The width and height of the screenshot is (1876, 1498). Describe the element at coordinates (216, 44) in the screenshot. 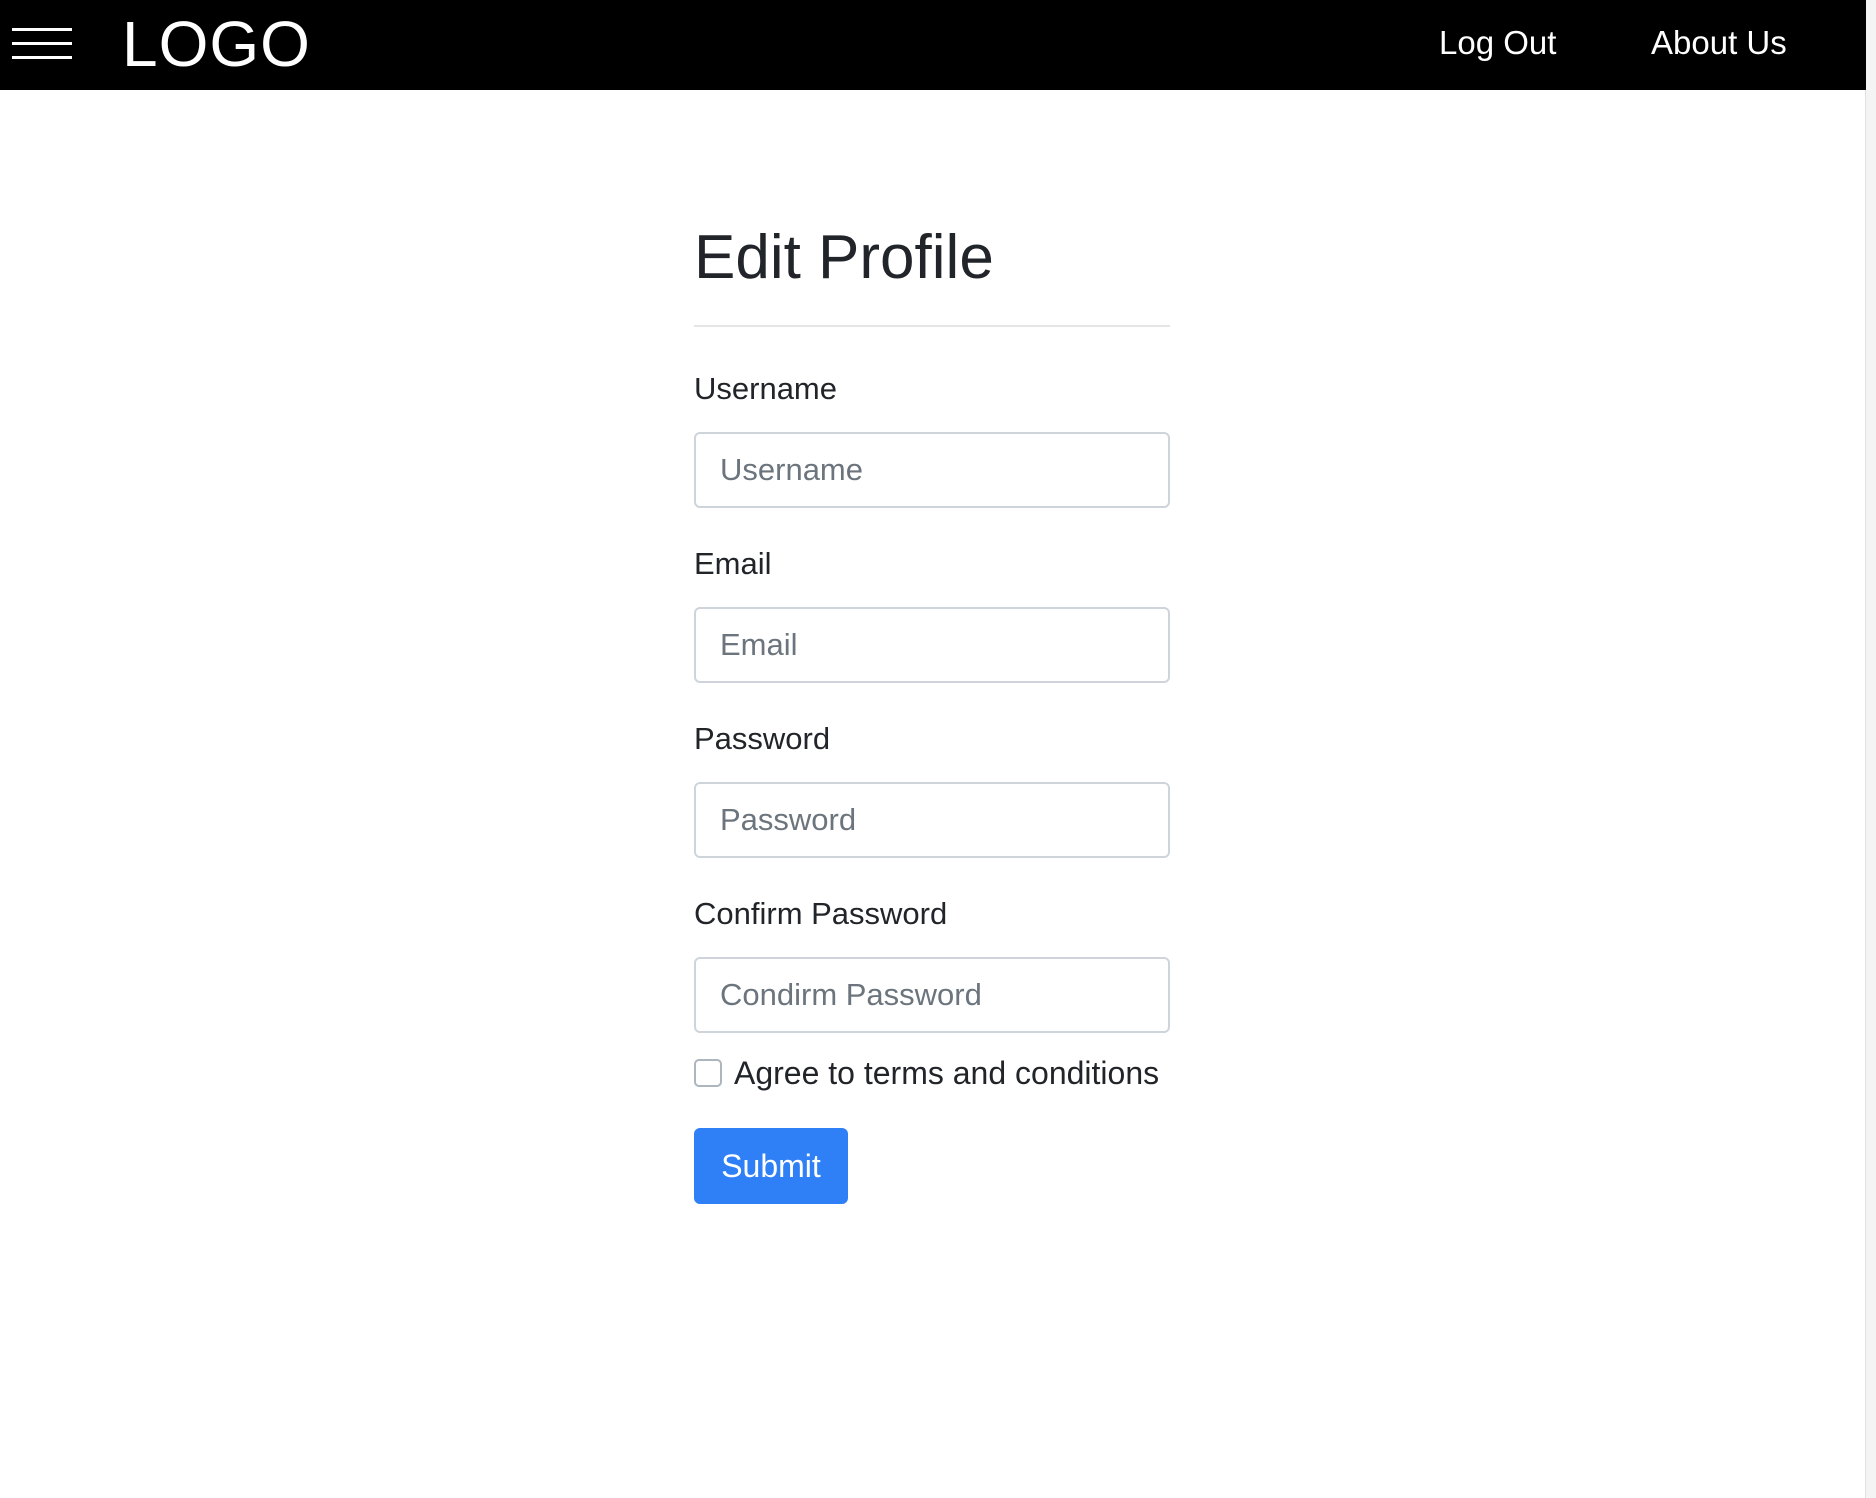

I see `logo: LOGO` at that location.